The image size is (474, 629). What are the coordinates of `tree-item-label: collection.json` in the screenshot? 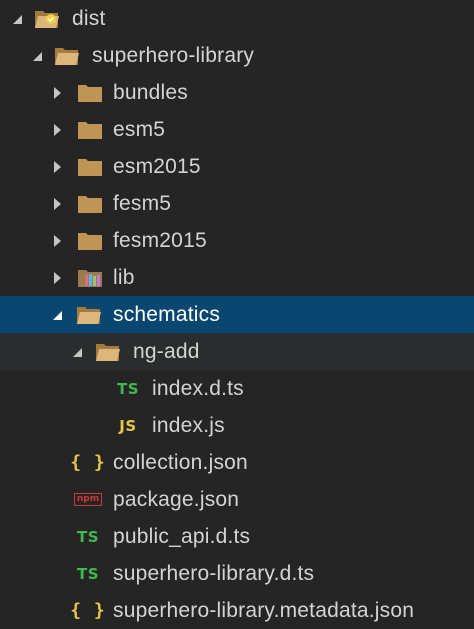 It's located at (180, 462).